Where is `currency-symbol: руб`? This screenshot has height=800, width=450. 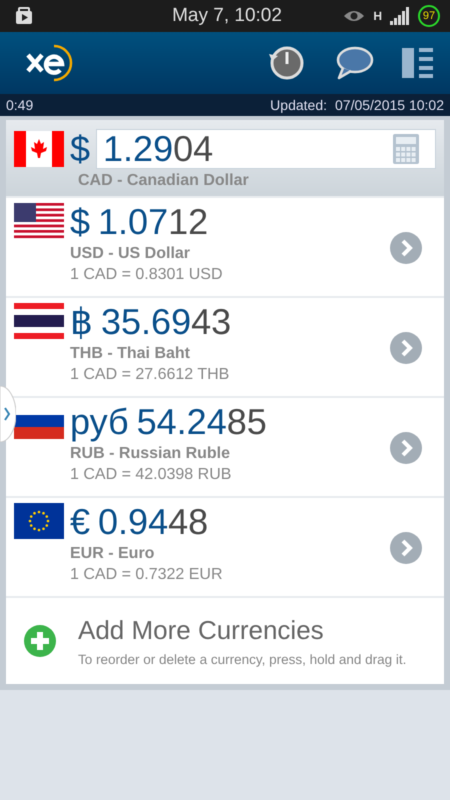
currency-symbol: руб is located at coordinates (99, 422).